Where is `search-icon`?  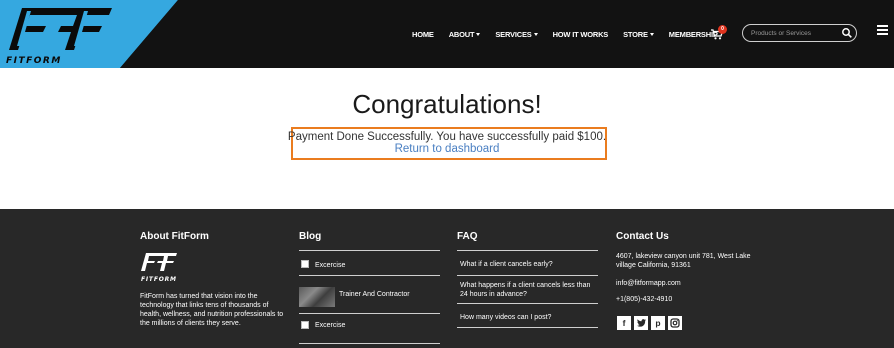 search-icon is located at coordinates (847, 33).